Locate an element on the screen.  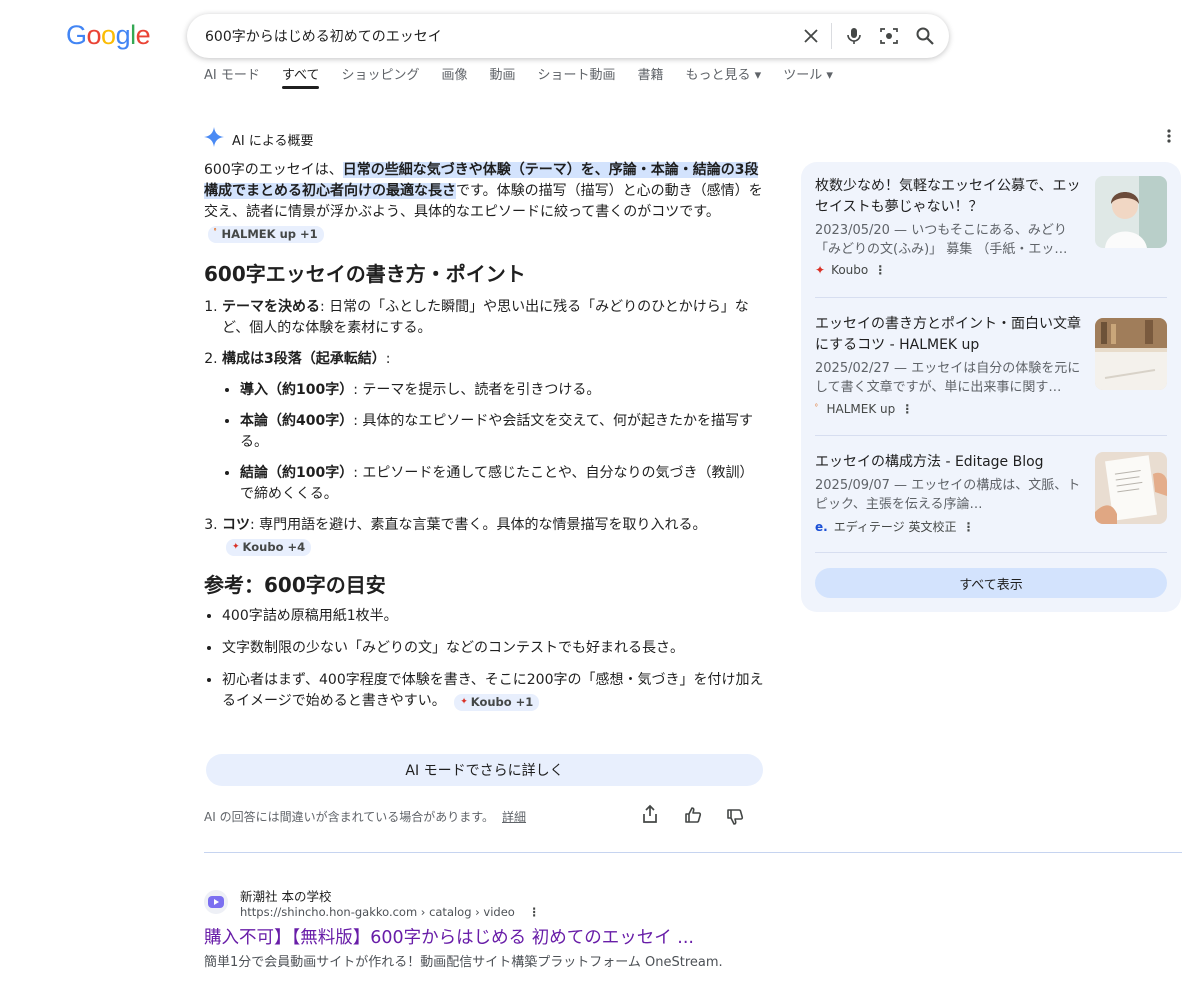
more-options-icon is located at coordinates (1169, 138).